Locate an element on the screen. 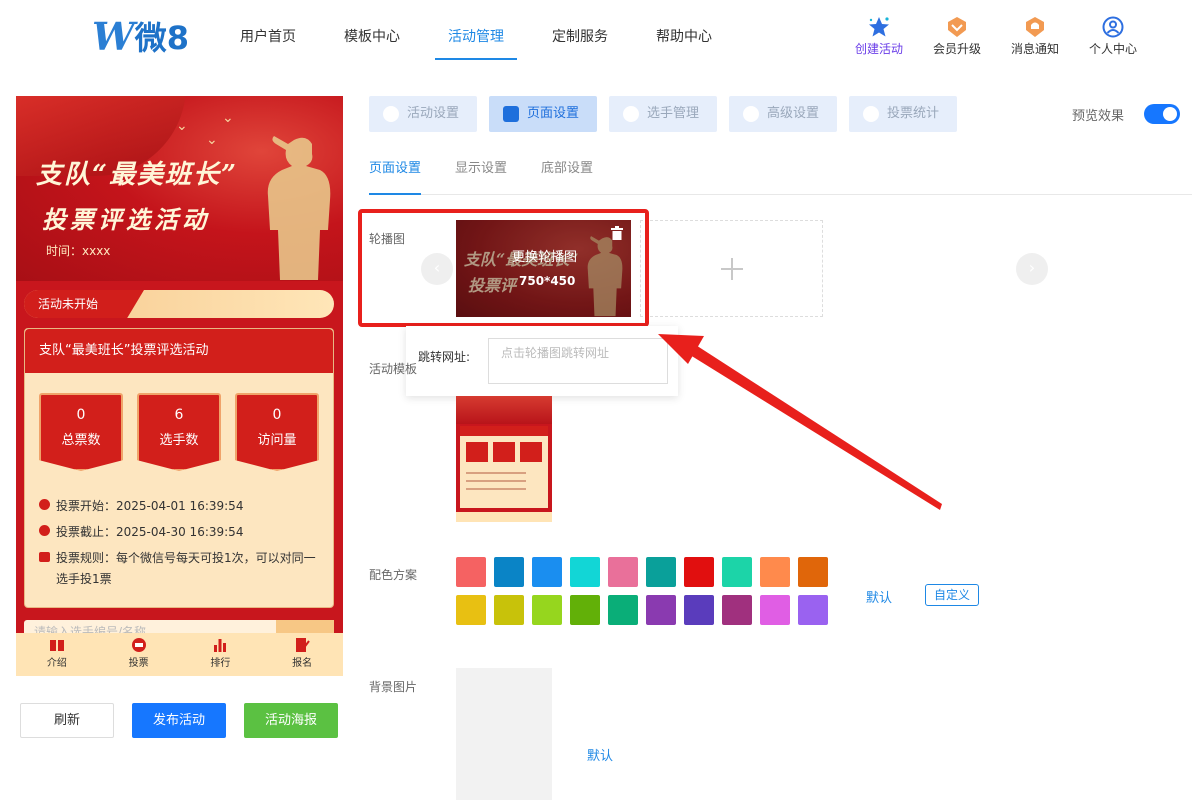  tab-contestant-manage: 选手管理 is located at coordinates (663, 114).